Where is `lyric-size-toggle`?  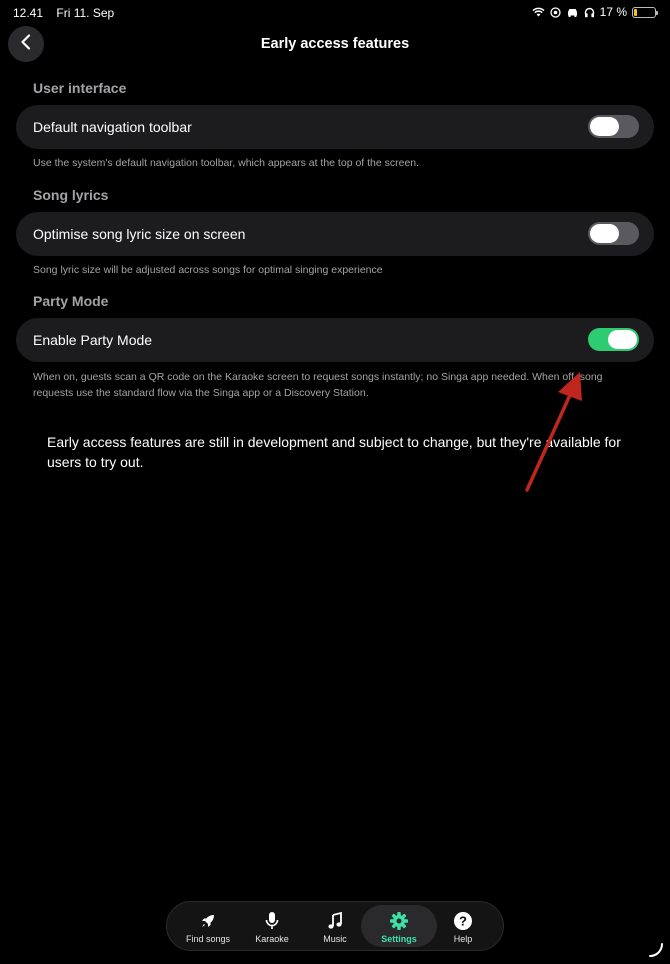 lyric-size-toggle is located at coordinates (613, 233).